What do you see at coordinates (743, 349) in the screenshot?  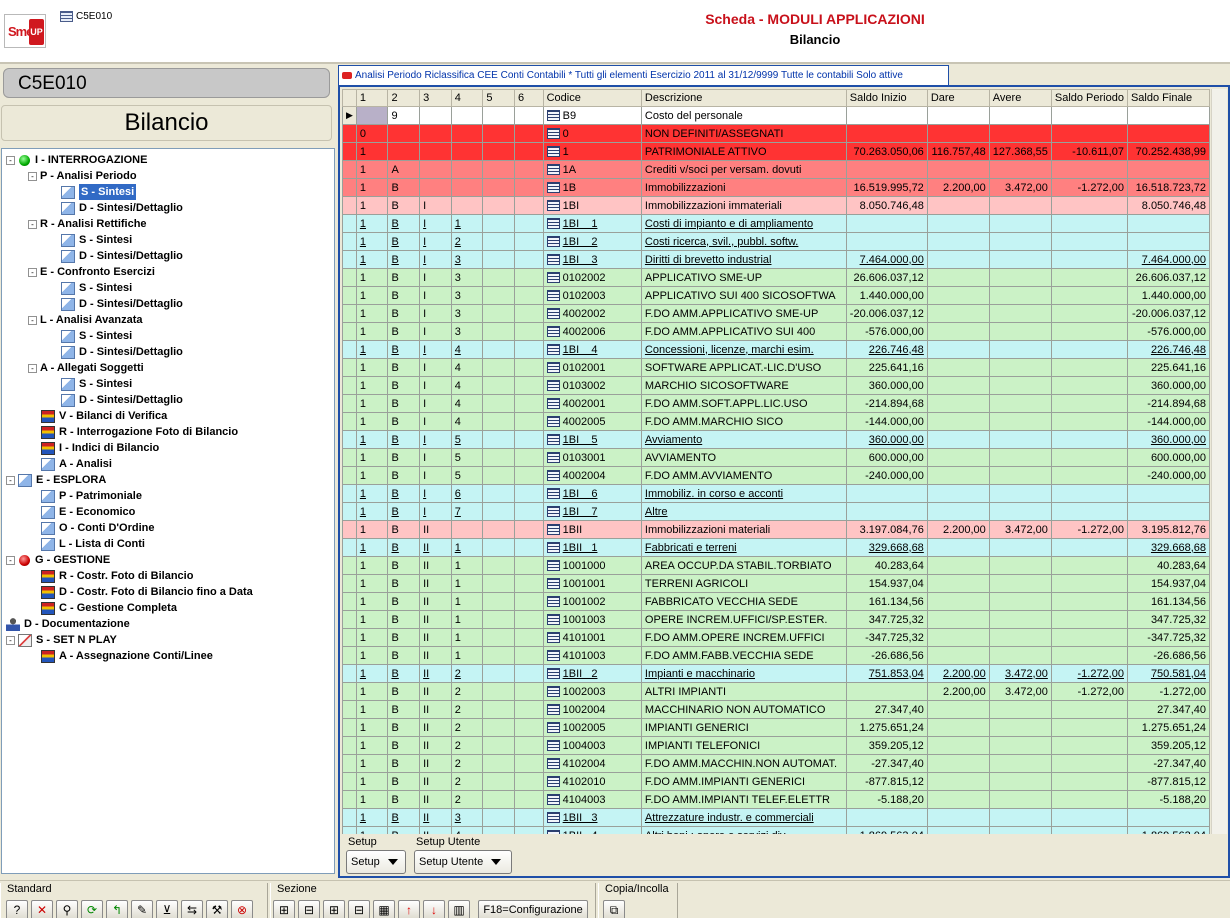 I see `cell-descrizione: Concessioni, licenze, marchi esim.` at bounding box center [743, 349].